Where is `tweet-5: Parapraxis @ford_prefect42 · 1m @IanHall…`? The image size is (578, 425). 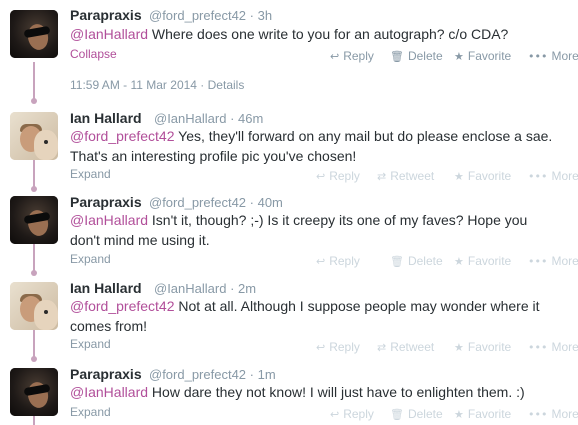
tweet-5: Parapraxis @ford_prefect42 · 1m @IanHall… is located at coordinates (289, 394).